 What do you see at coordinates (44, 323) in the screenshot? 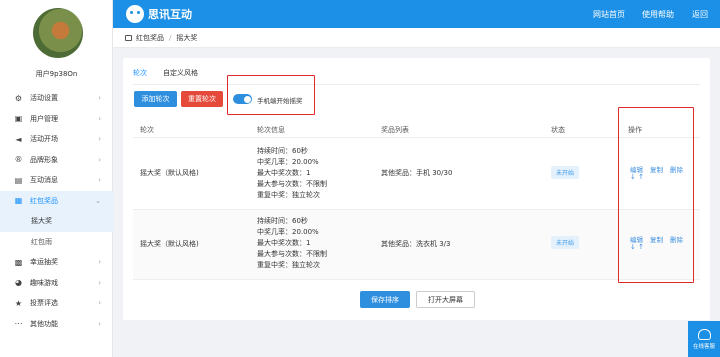
I see `sidebar-item-label: 其他功能` at bounding box center [44, 323].